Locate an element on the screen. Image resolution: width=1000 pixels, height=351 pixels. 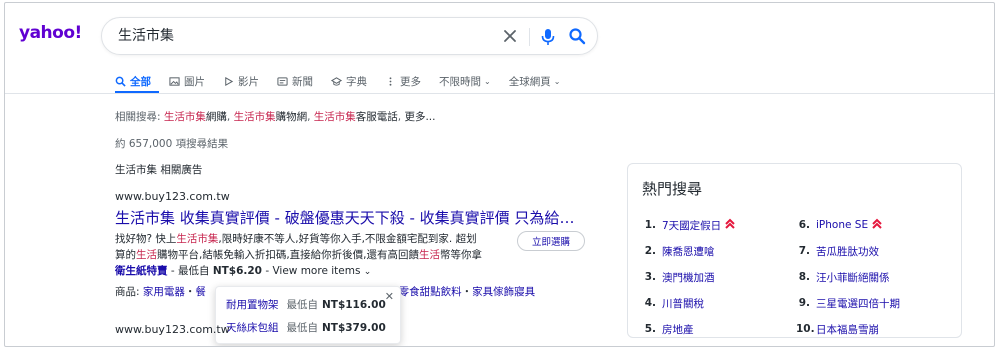
trending-term: 汪小菲斷絕關係 is located at coordinates (853, 277).